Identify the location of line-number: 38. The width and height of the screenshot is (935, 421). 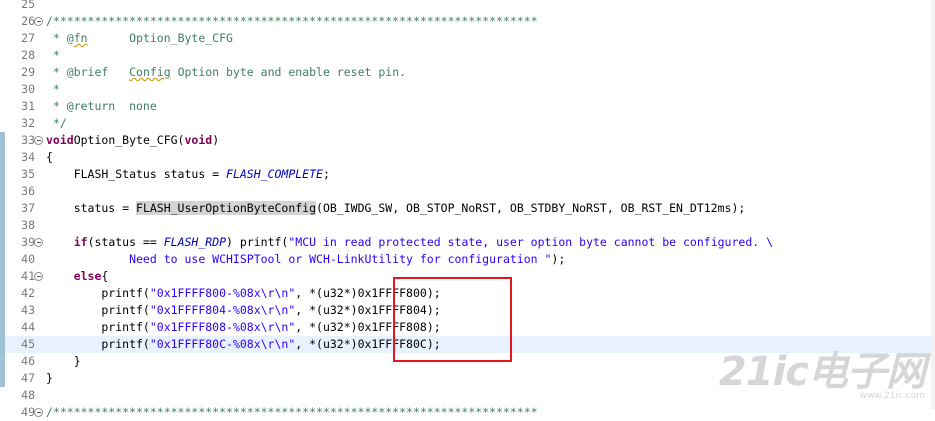
(28, 225).